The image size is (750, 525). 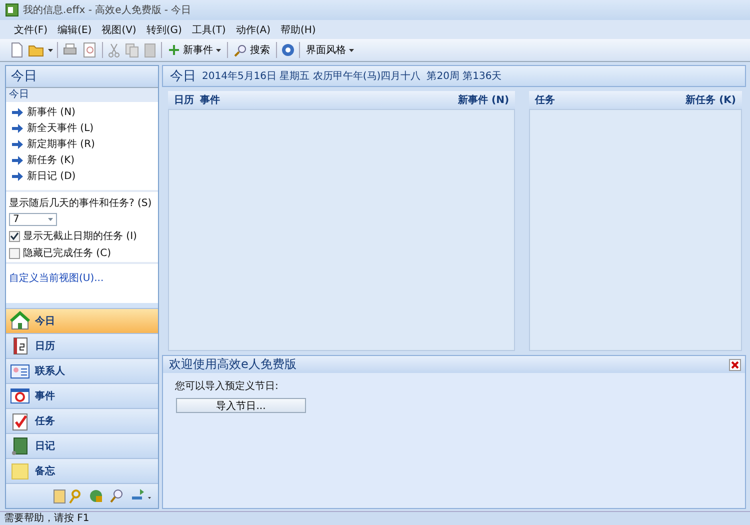 I want to click on checkbox-label: 显示无截止日期的任务 (I), so click(x=80, y=236).